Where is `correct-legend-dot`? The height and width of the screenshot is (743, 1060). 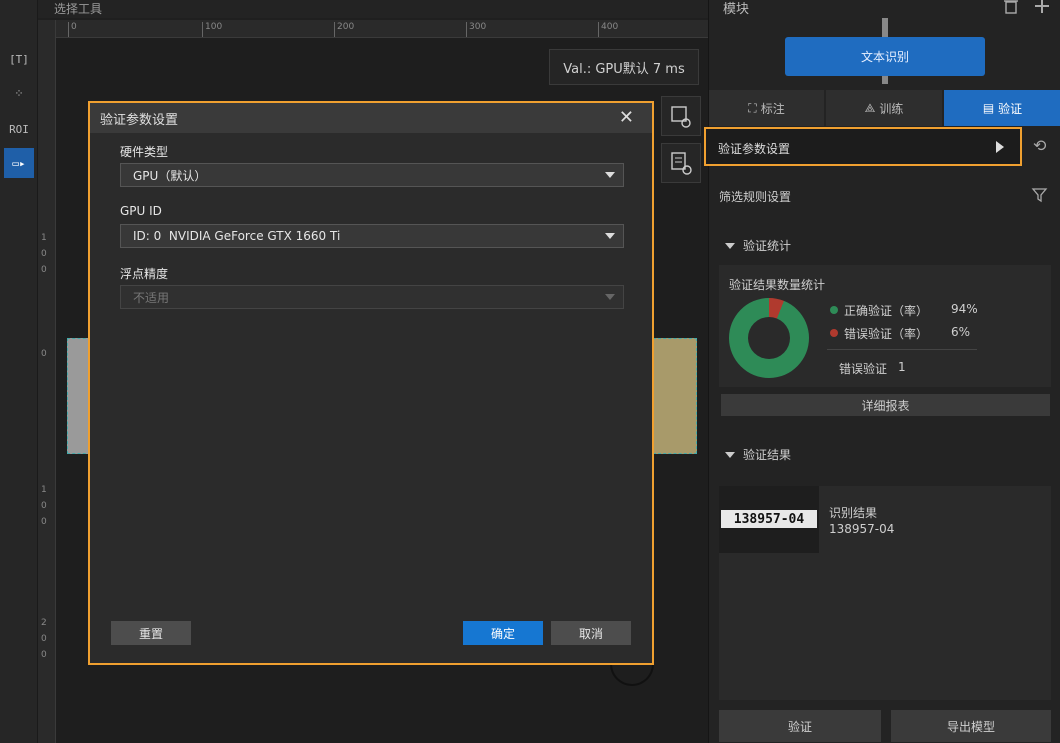 correct-legend-dot is located at coordinates (834, 310).